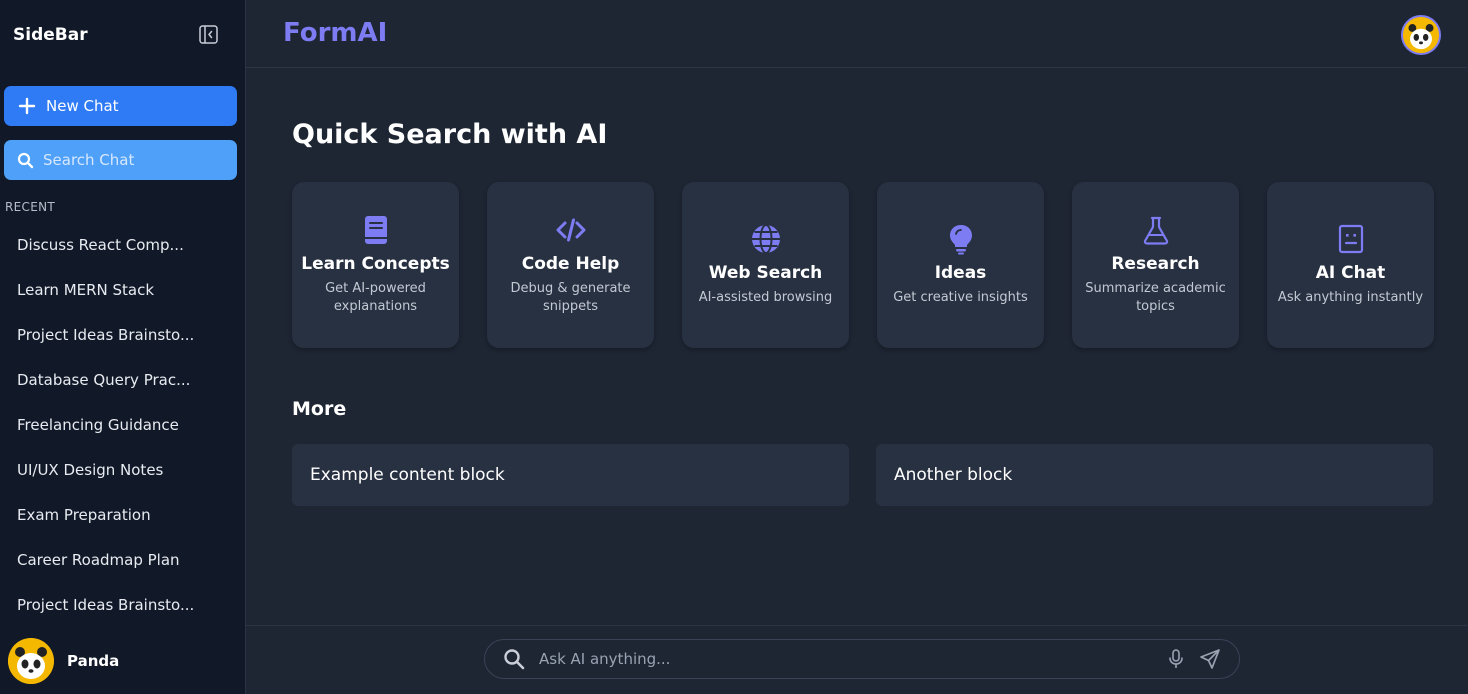  What do you see at coordinates (1155, 230) in the screenshot?
I see `flask-icon` at bounding box center [1155, 230].